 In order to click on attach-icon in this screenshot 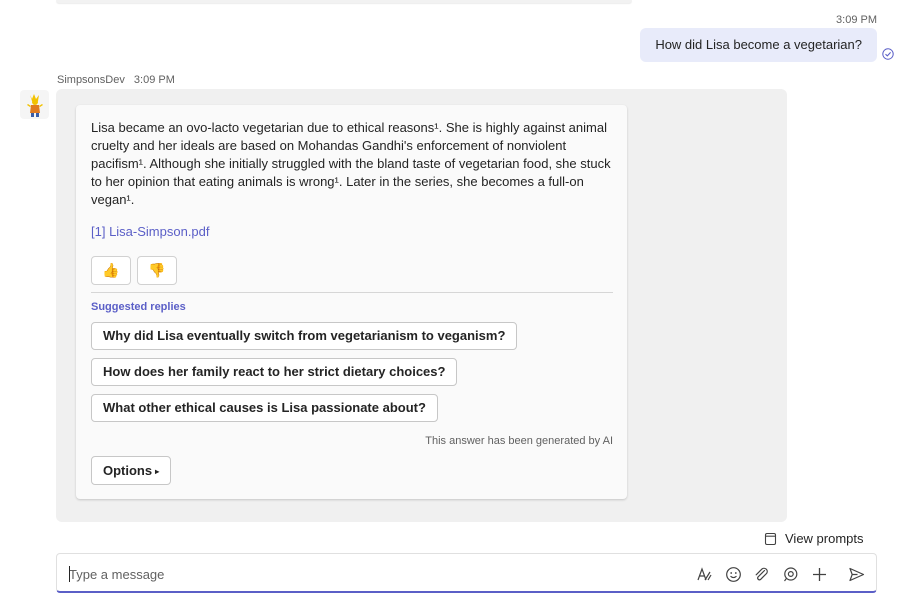, I will do `click(761, 573)`.